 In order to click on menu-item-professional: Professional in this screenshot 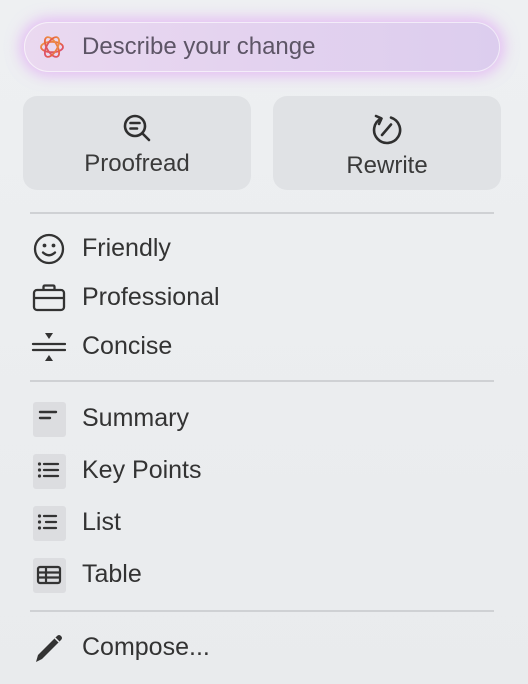, I will do `click(265, 298)`.